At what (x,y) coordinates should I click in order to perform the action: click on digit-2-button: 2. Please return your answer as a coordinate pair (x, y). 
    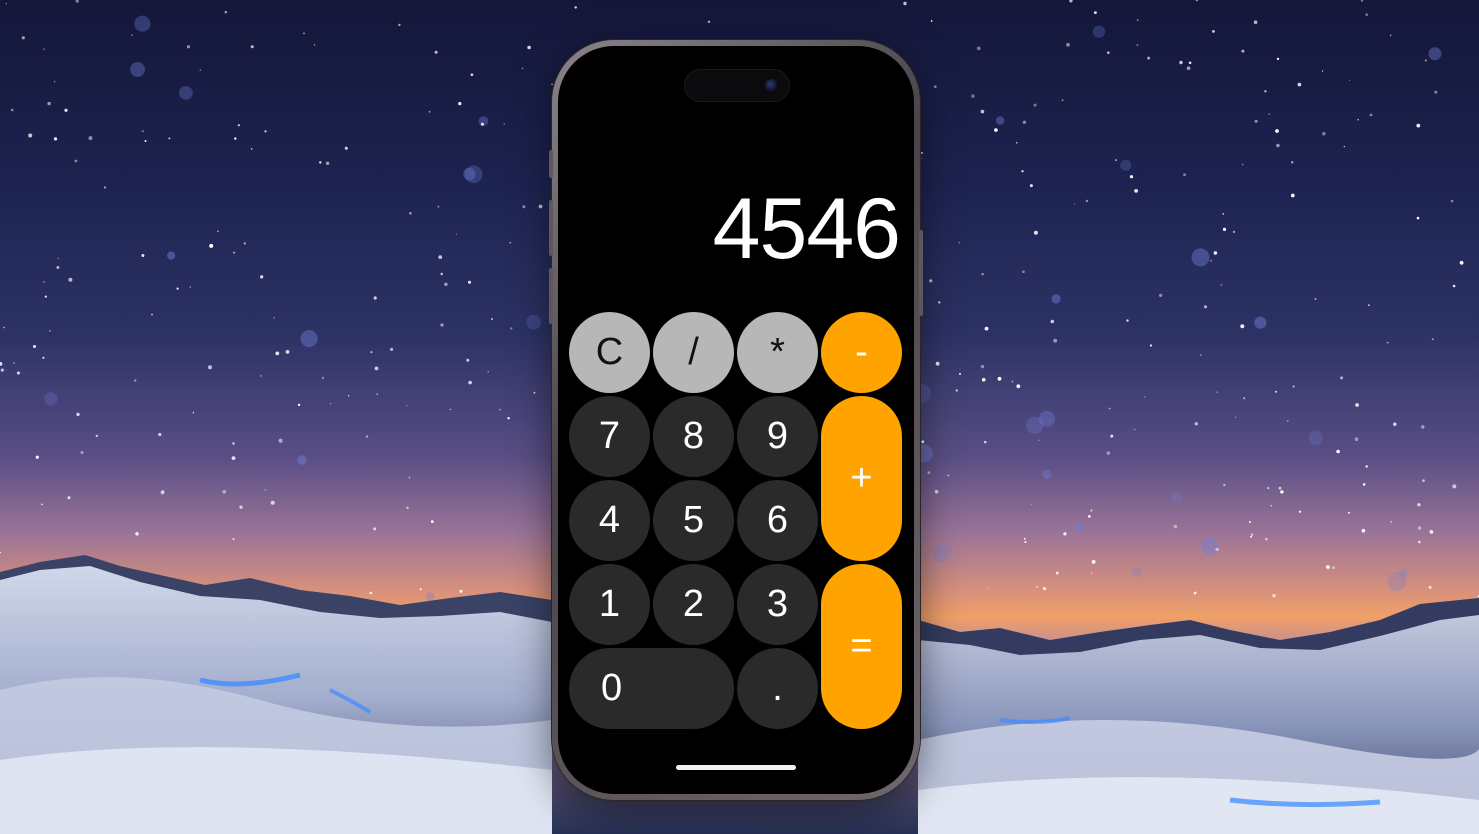
    Looking at the image, I should click on (693, 604).